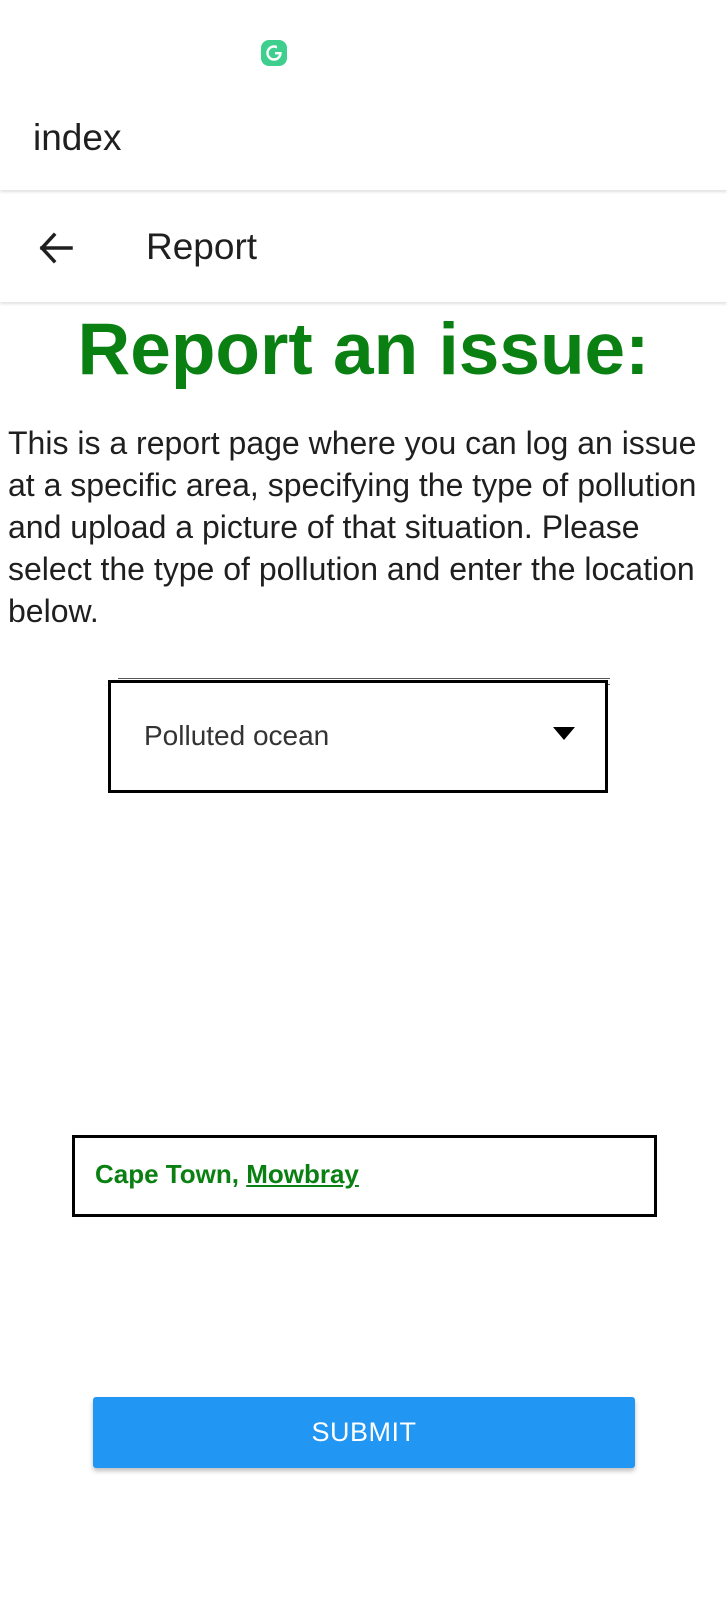  Describe the element at coordinates (364, 1176) in the screenshot. I see `location-input: Cape Town, Mowbray` at that location.